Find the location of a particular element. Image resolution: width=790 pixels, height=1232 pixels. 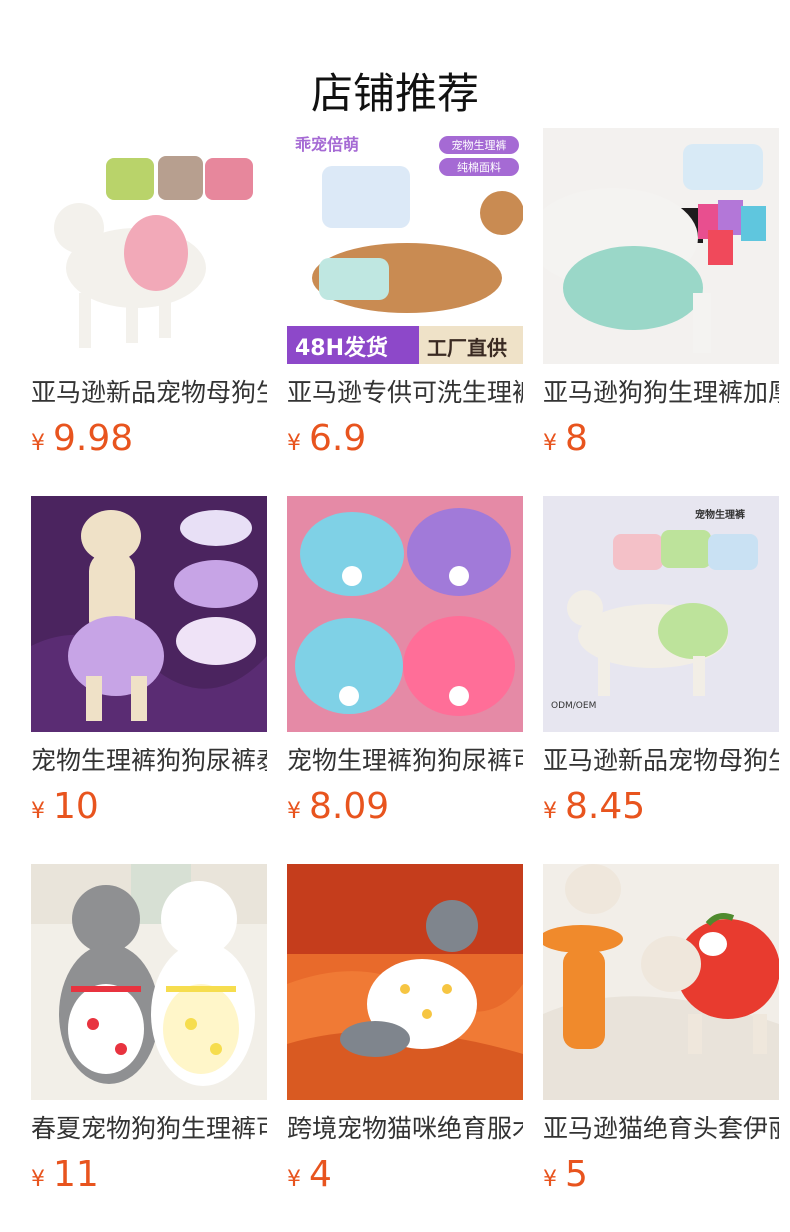

product-card: 宠物生理裤狗狗尿裤可洗 ¥8.09 is located at coordinates (405, 680).